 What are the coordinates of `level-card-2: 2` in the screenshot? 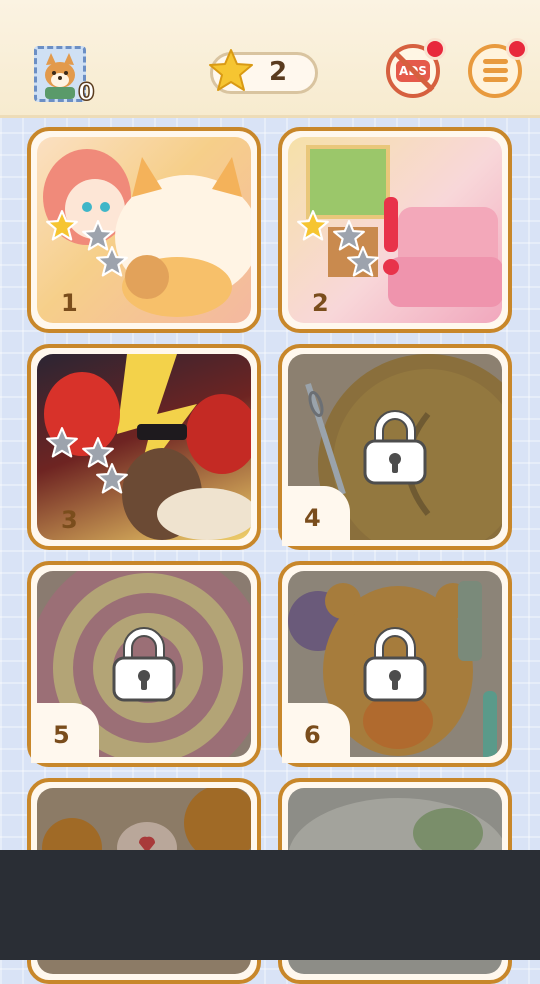 It's located at (395, 230).